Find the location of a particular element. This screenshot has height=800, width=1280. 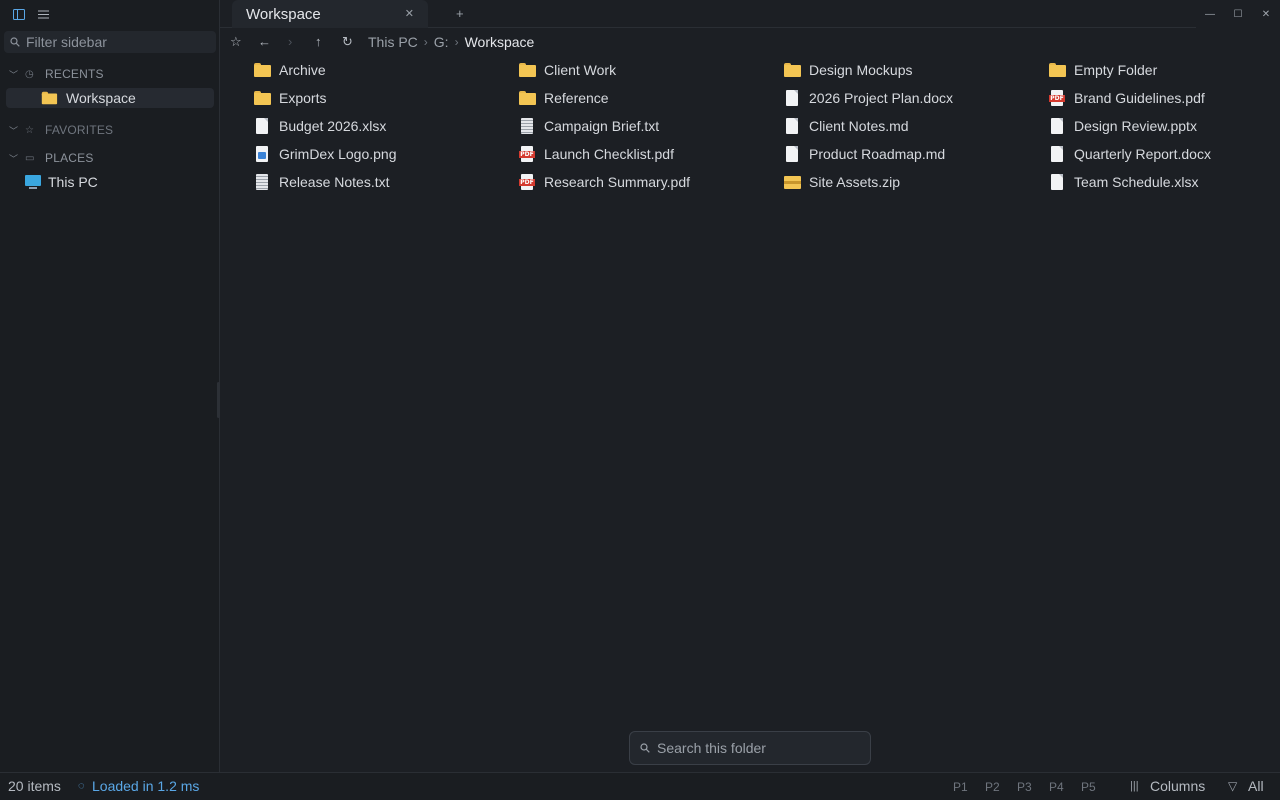

file-item: Team Schedule.xlsx is located at coordinates (1123, 182).